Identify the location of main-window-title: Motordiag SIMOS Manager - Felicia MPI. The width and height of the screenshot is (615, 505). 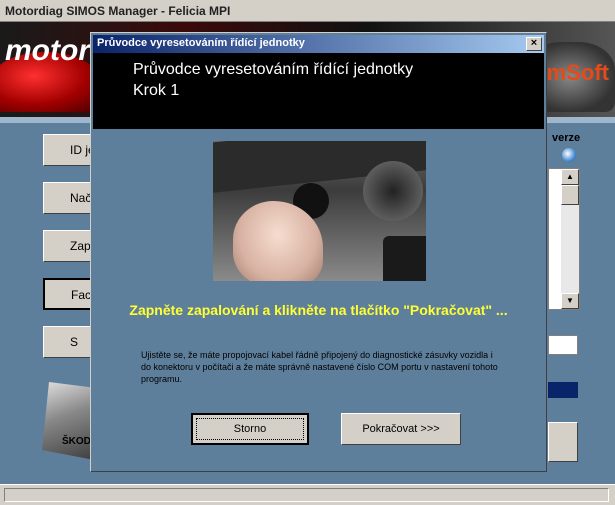
(118, 11).